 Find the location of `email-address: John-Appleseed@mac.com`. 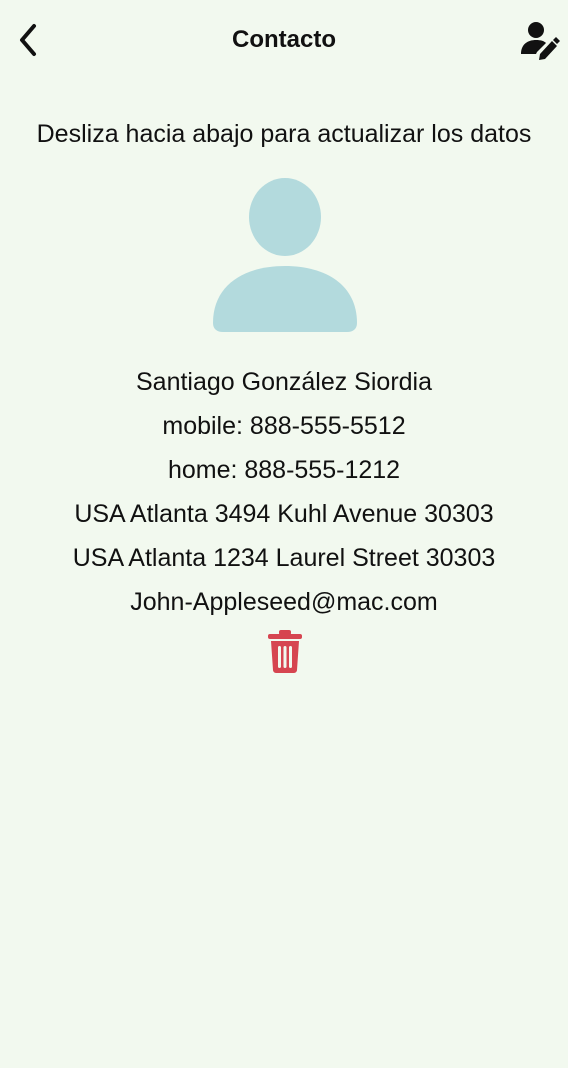

email-address: John-Appleseed@mac.com is located at coordinates (284, 602).